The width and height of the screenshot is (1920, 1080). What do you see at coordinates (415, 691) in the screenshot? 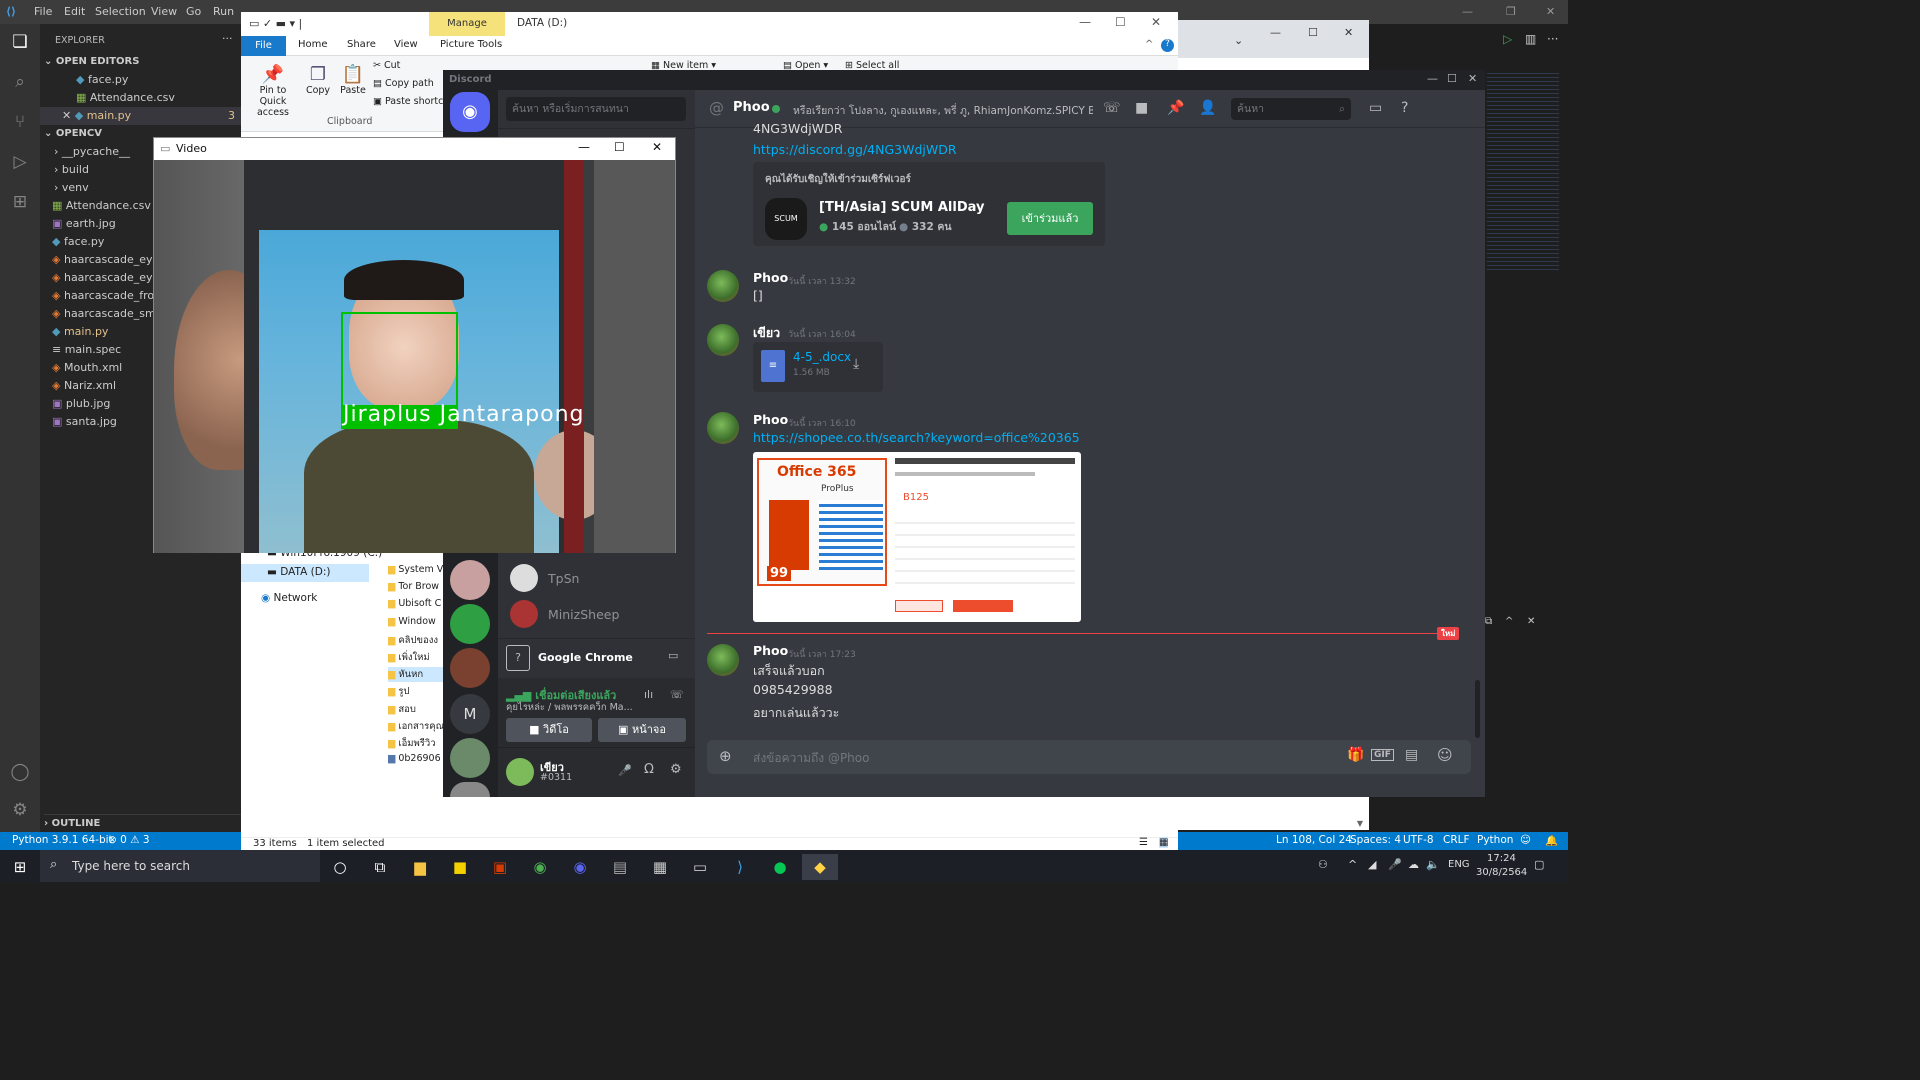
I see `folder-item: ▆ รูป` at bounding box center [415, 691].